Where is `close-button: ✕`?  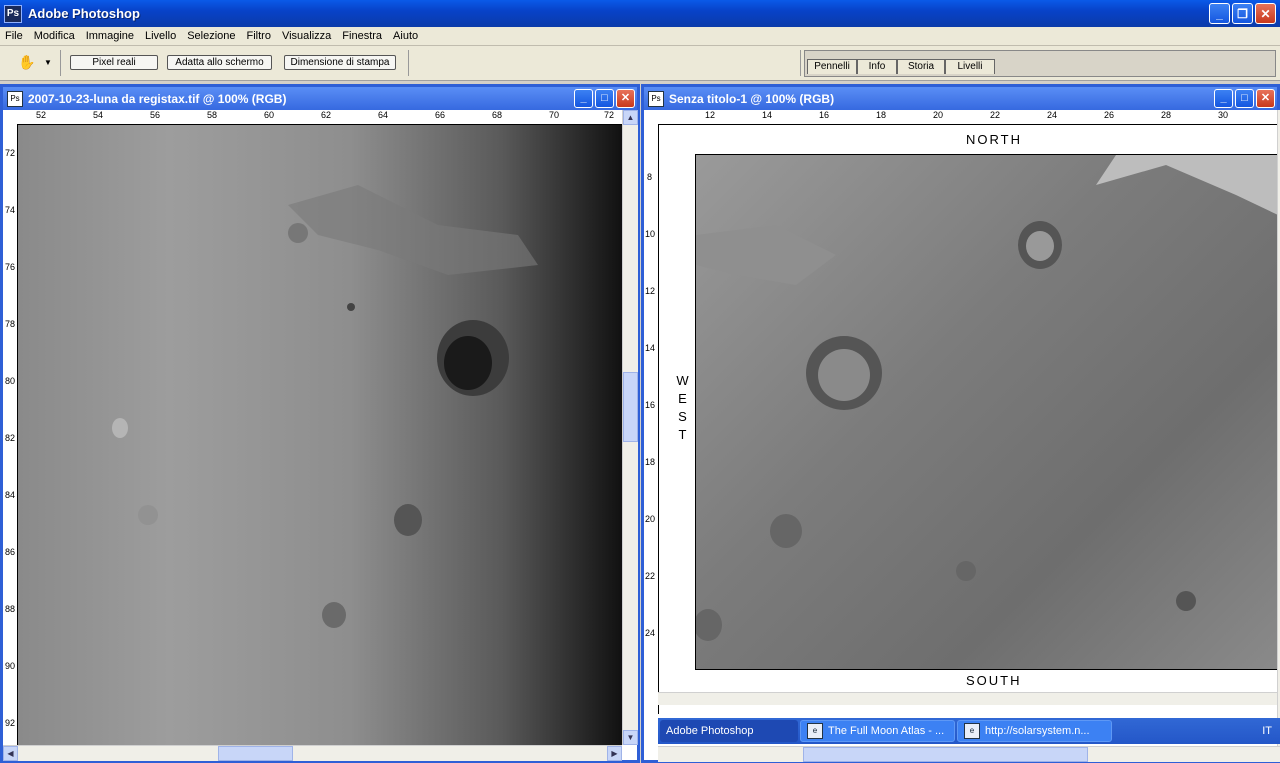 close-button: ✕ is located at coordinates (1265, 13).